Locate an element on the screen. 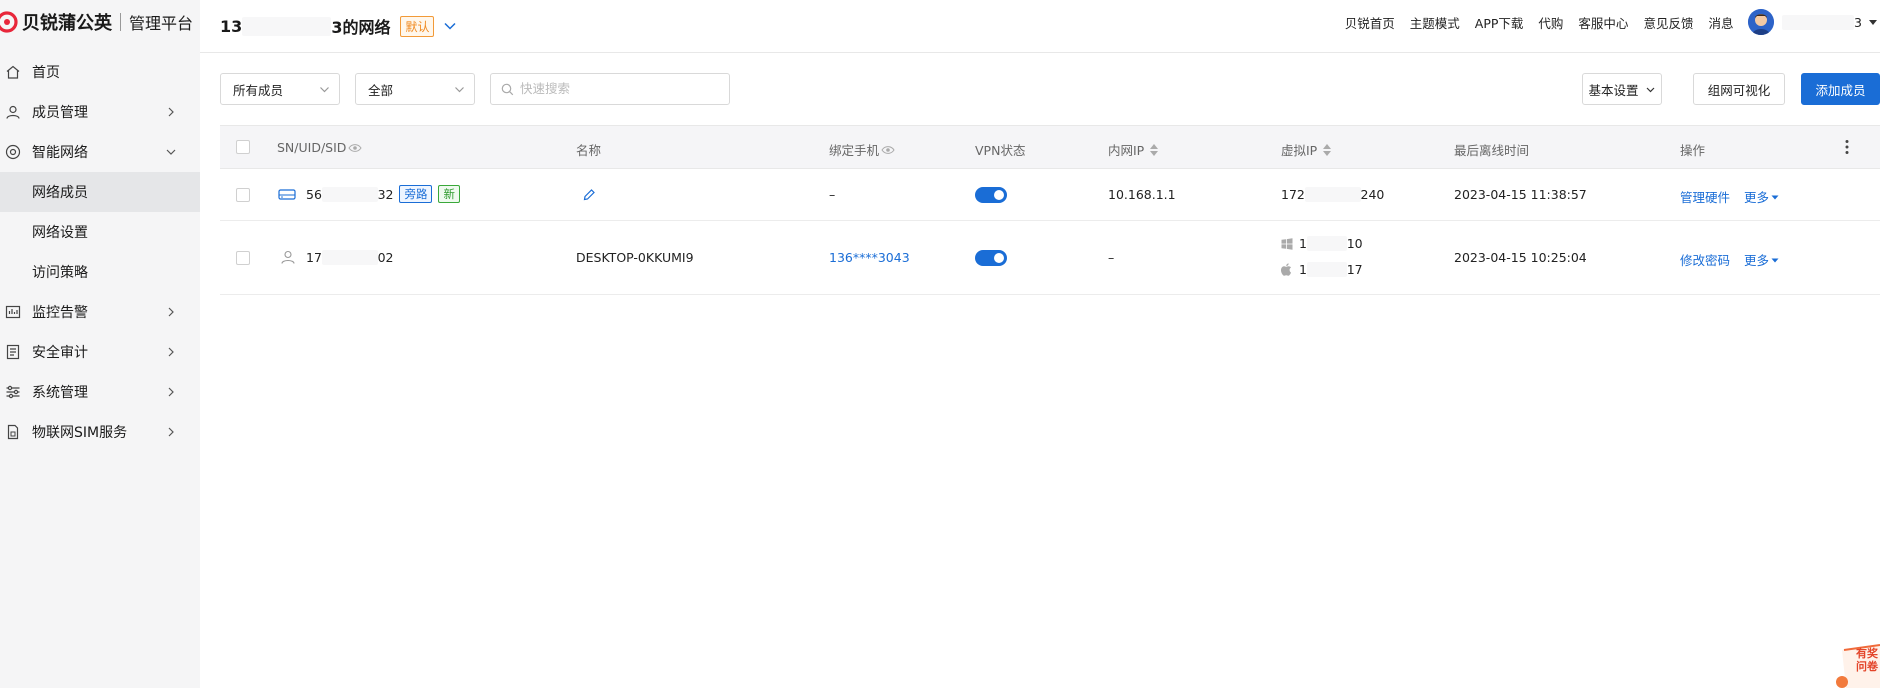 The image size is (1880, 692). actions-cell: 修改密码 更多 is located at coordinates (1729, 259).